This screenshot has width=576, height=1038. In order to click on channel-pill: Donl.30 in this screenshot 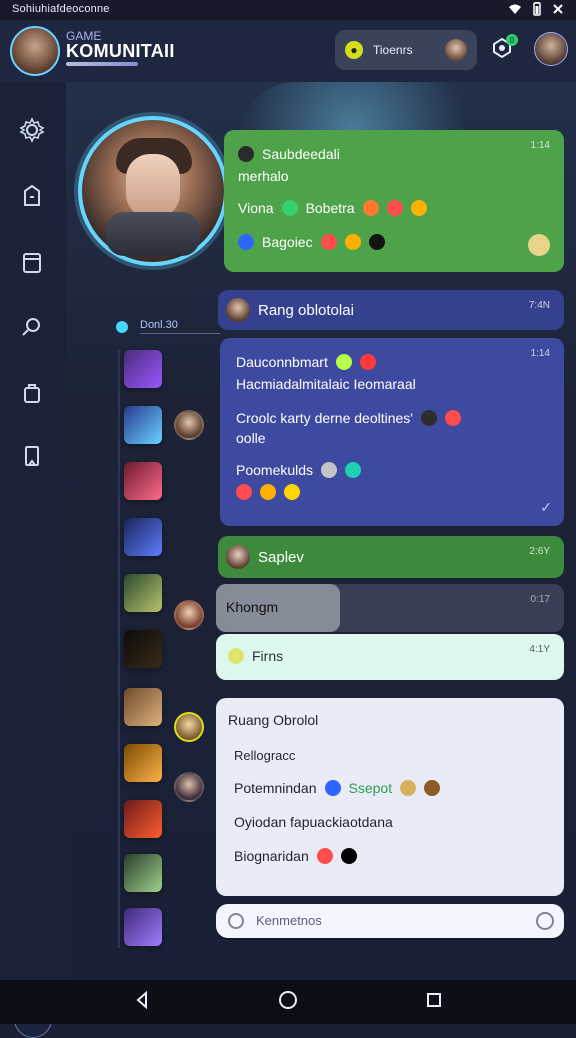, I will do `click(168, 327)`.